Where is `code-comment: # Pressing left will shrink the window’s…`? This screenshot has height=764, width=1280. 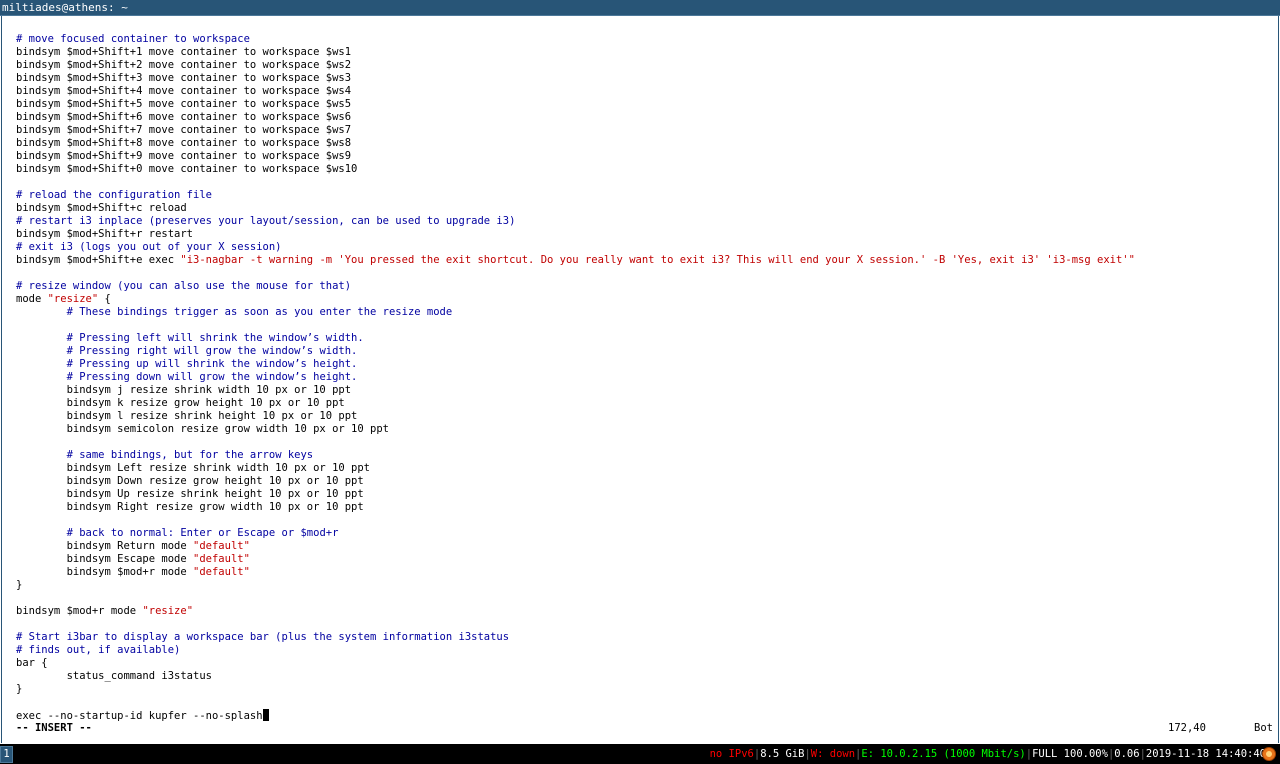
code-comment: # Pressing left will shrink the window’s… is located at coordinates (215, 338).